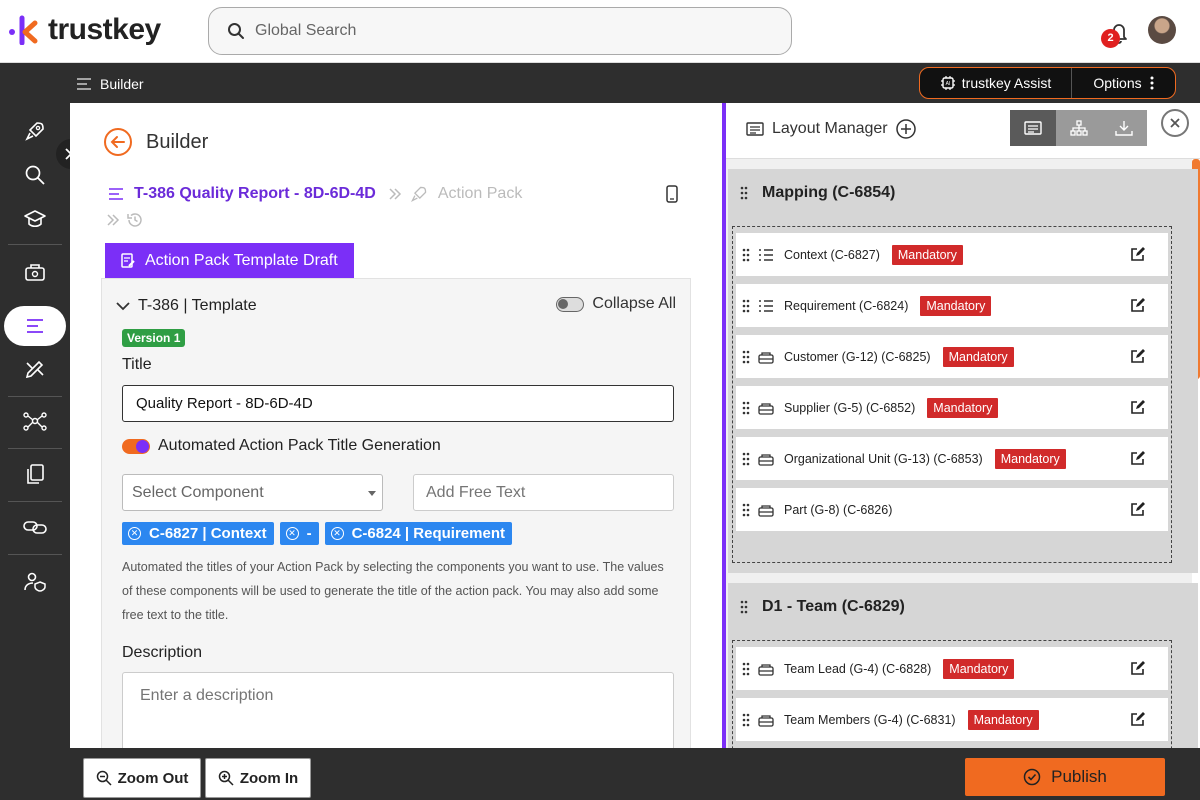  Describe the element at coordinates (952, 668) in the screenshot. I see `layout-row: Team Lead (G-4) (C-6828) Mandatory` at that location.